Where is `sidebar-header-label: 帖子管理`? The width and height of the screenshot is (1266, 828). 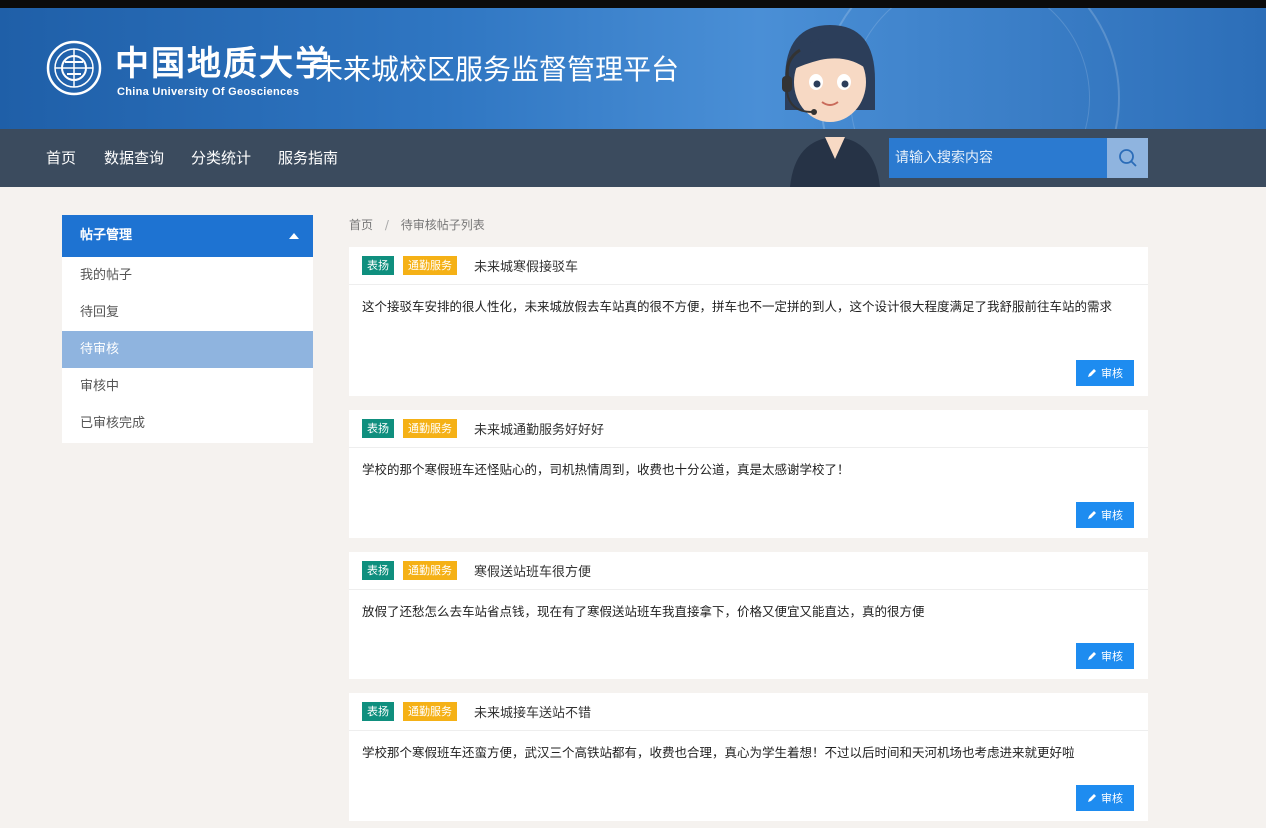 sidebar-header-label: 帖子管理 is located at coordinates (106, 235).